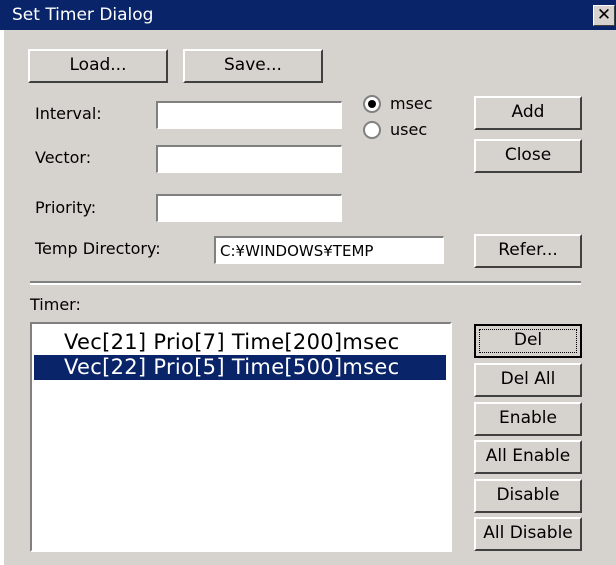  I want to click on all-enable-button: All Enable, so click(528, 457).